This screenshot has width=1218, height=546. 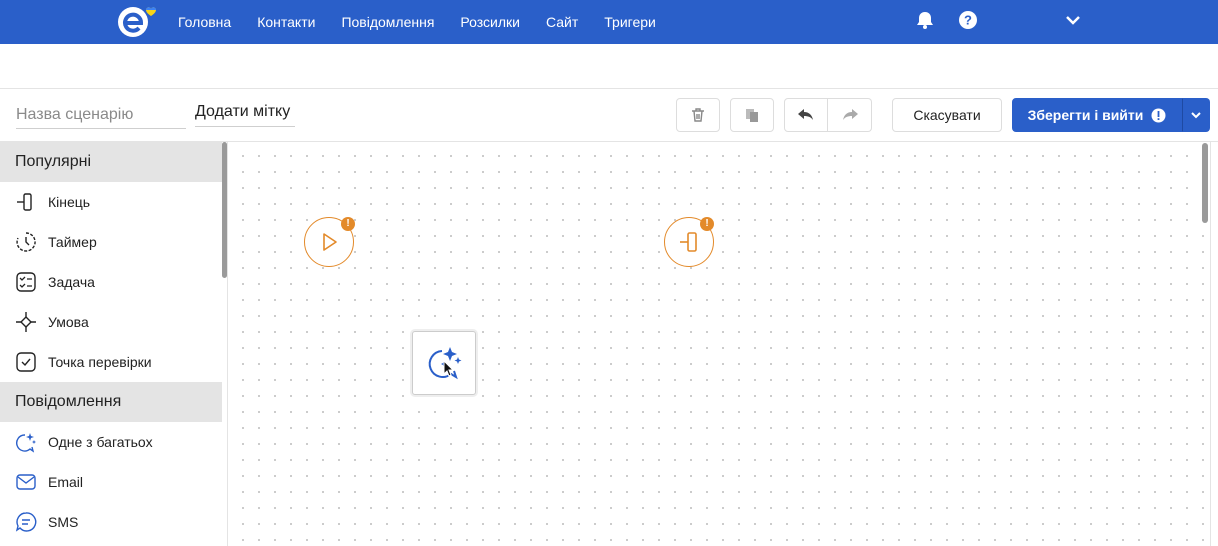 What do you see at coordinates (101, 115) in the screenshot?
I see `scenario-name-input` at bounding box center [101, 115].